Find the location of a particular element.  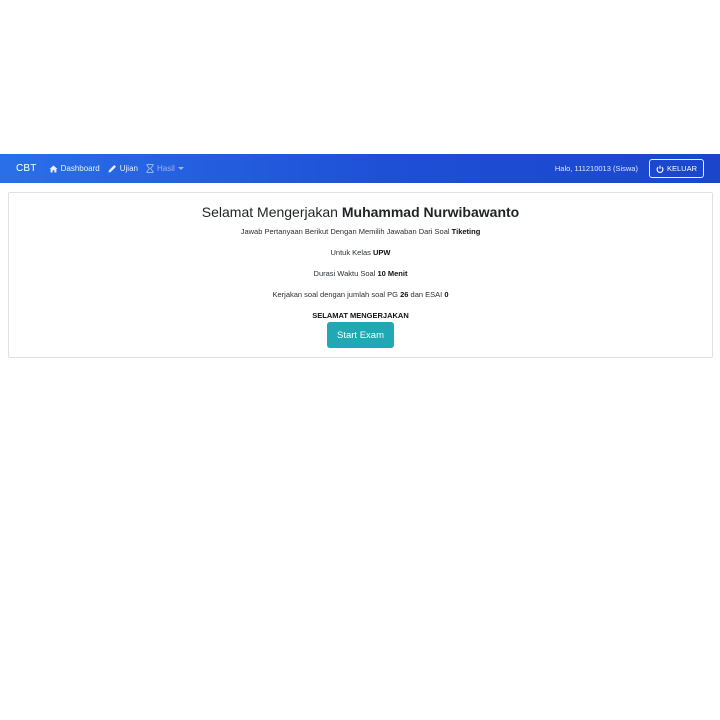

home-icon is located at coordinates (53, 168).